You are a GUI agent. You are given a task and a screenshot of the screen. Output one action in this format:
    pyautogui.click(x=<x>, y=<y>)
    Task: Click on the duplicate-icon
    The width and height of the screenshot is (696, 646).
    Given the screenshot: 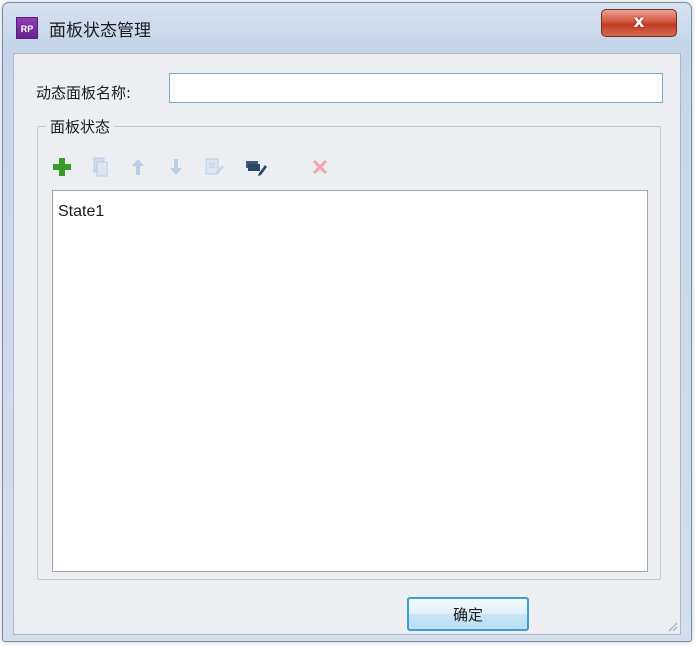 What is the action you would take?
    pyautogui.click(x=100, y=167)
    